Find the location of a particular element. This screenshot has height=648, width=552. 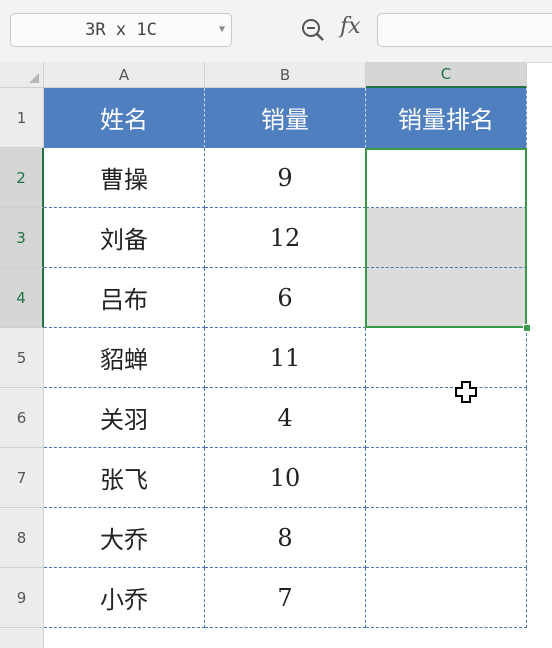

cell-a2: 曹操 is located at coordinates (124, 178).